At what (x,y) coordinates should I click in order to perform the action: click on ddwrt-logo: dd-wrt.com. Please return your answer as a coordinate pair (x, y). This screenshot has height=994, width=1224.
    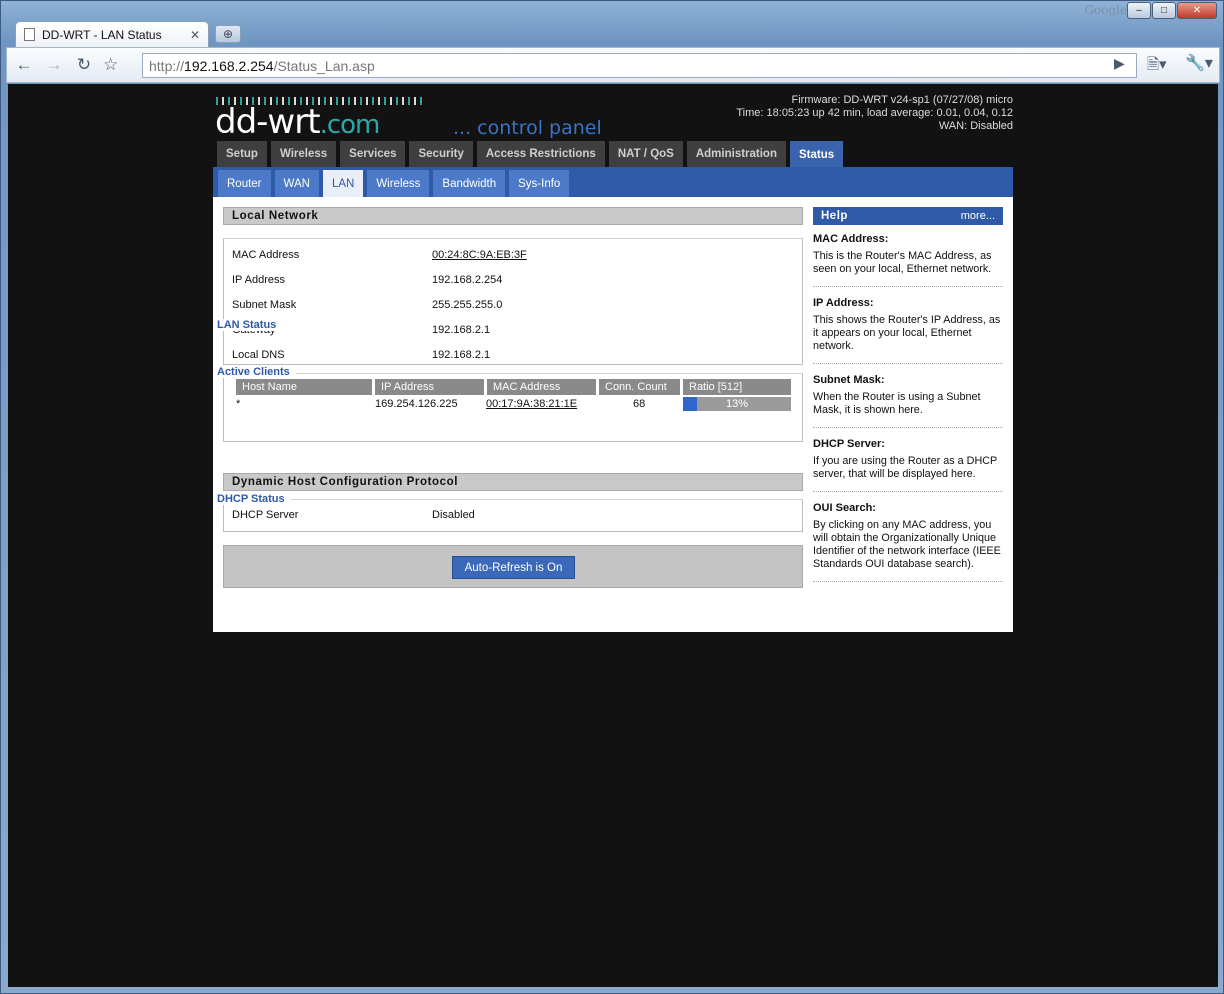
    Looking at the image, I should click on (297, 122).